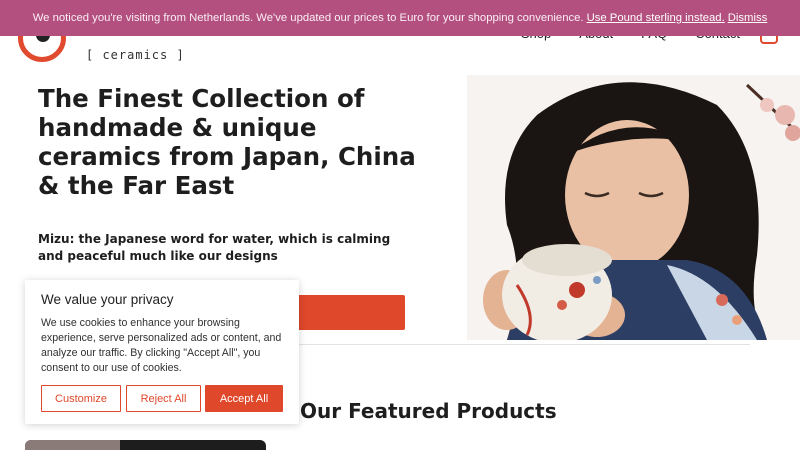 Image resolution: width=800 pixels, height=450 pixels. I want to click on cookie-title: We value your privacy, so click(107, 299).